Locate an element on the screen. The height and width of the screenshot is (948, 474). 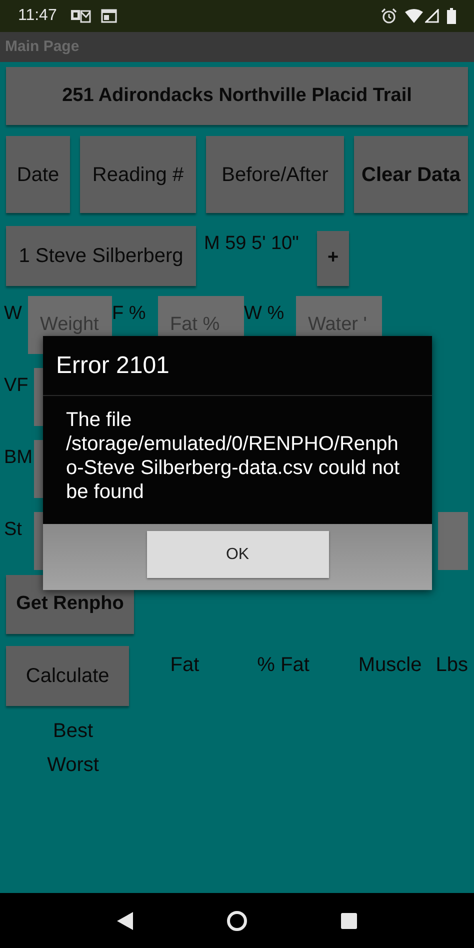
add-button: + is located at coordinates (333, 258).